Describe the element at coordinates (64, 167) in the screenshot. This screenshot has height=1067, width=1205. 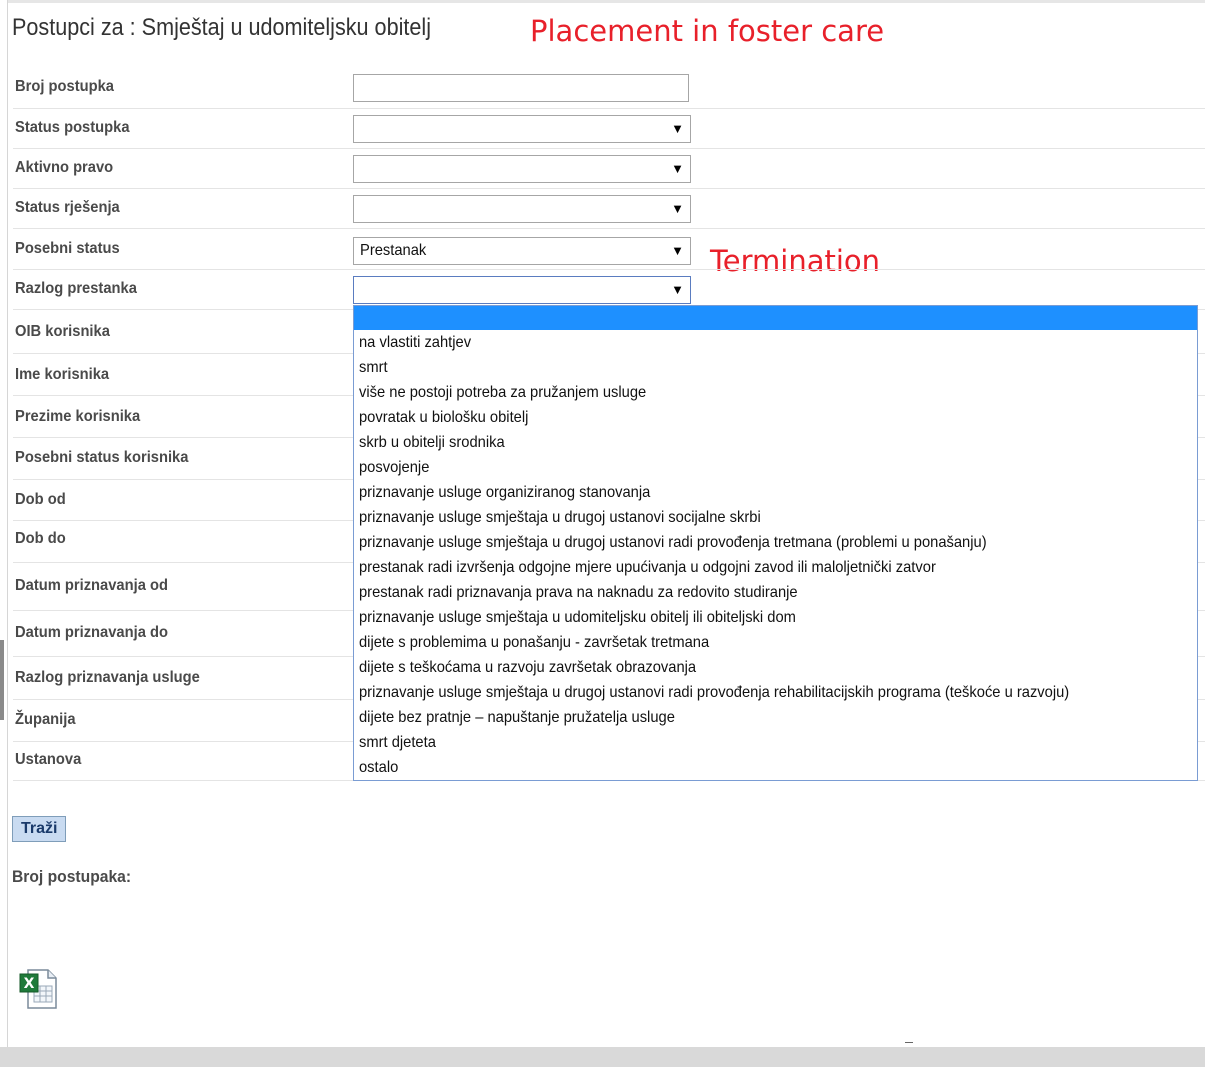
I see `label-aktivno-pravo: Aktivno pravo` at that location.